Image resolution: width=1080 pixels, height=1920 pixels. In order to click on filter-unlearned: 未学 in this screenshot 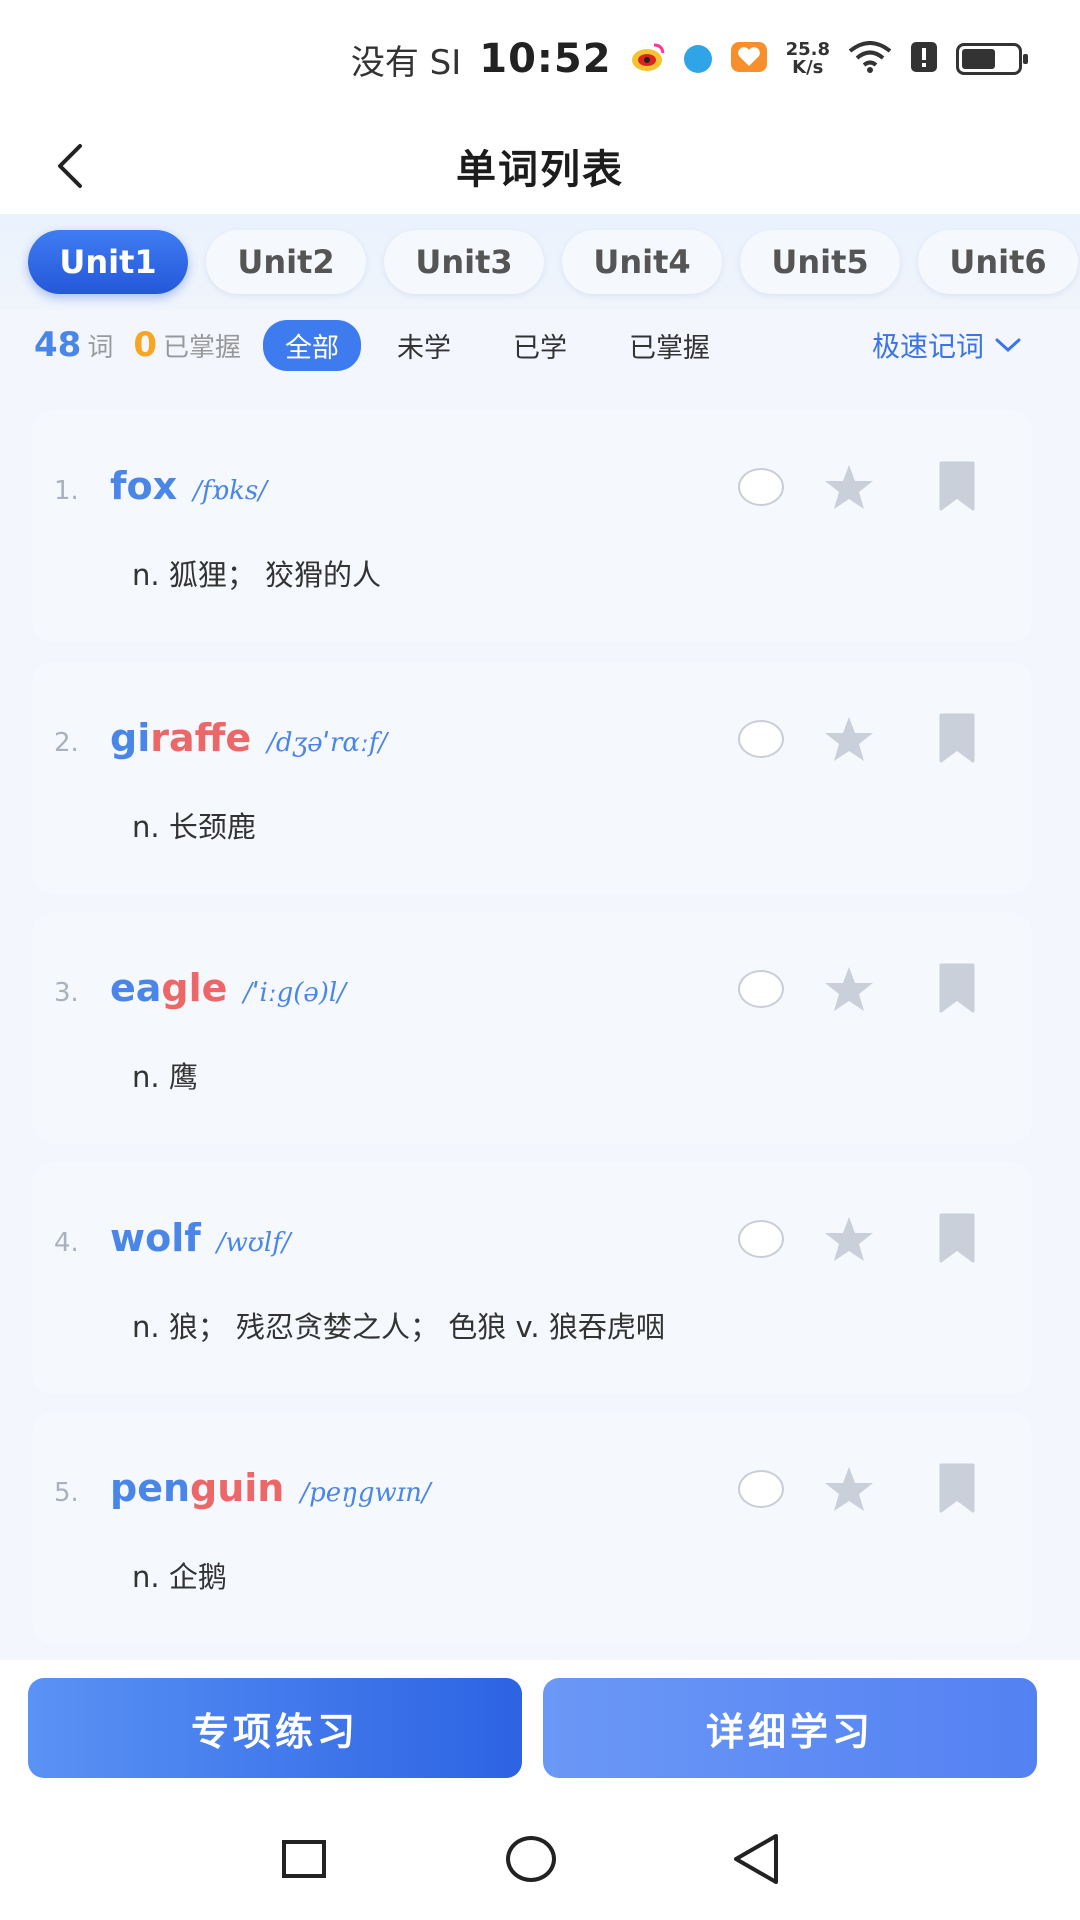, I will do `click(424, 345)`.